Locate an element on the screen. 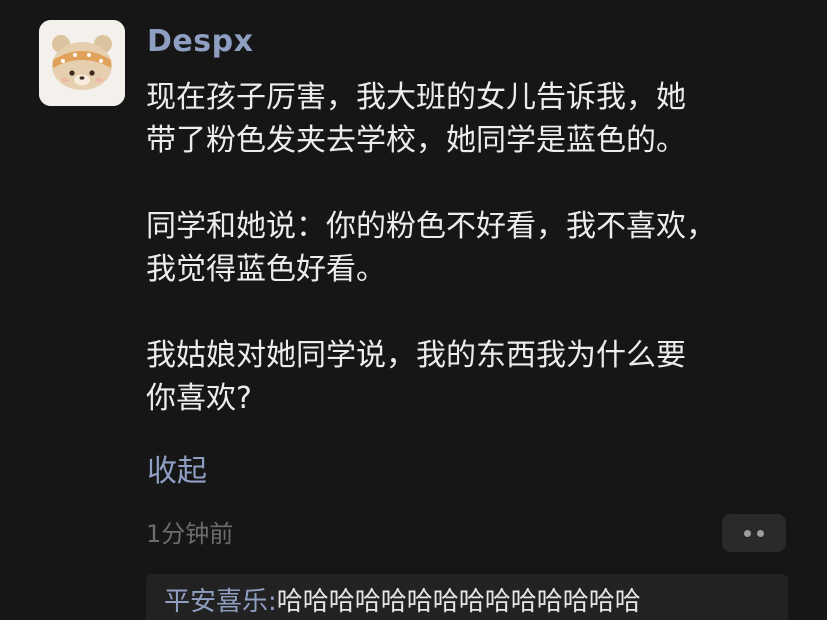 The height and width of the screenshot is (620, 827). comment-preview: 平安喜乐:哈哈哈哈哈哈哈哈哈哈哈哈哈哈 is located at coordinates (467, 597).